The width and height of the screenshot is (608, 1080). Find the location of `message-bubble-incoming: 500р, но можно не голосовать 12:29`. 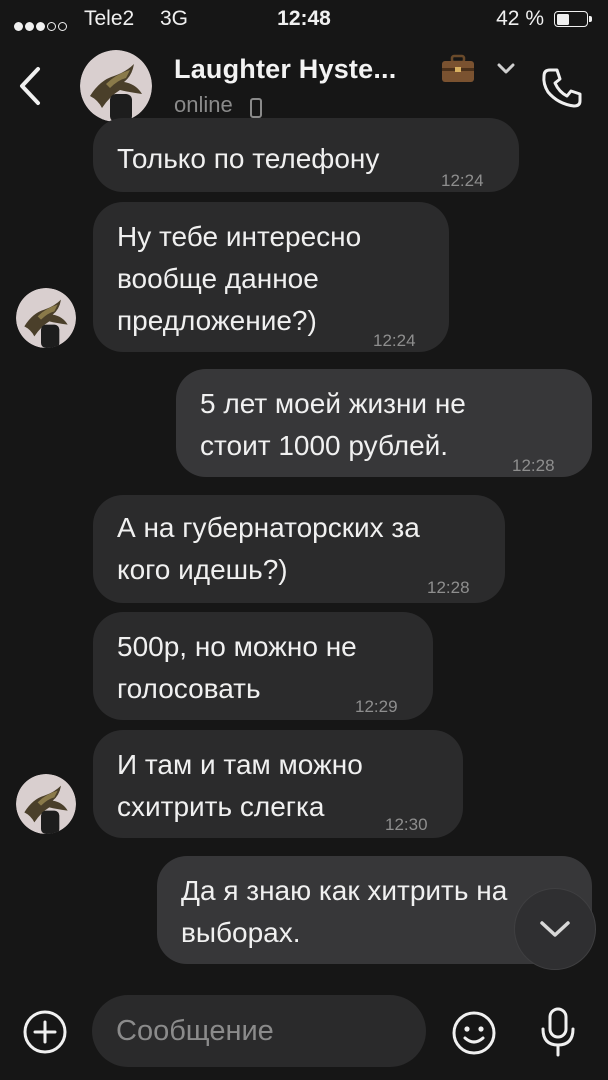

message-bubble-incoming: 500р, но можно не голосовать 12:29 is located at coordinates (263, 666).